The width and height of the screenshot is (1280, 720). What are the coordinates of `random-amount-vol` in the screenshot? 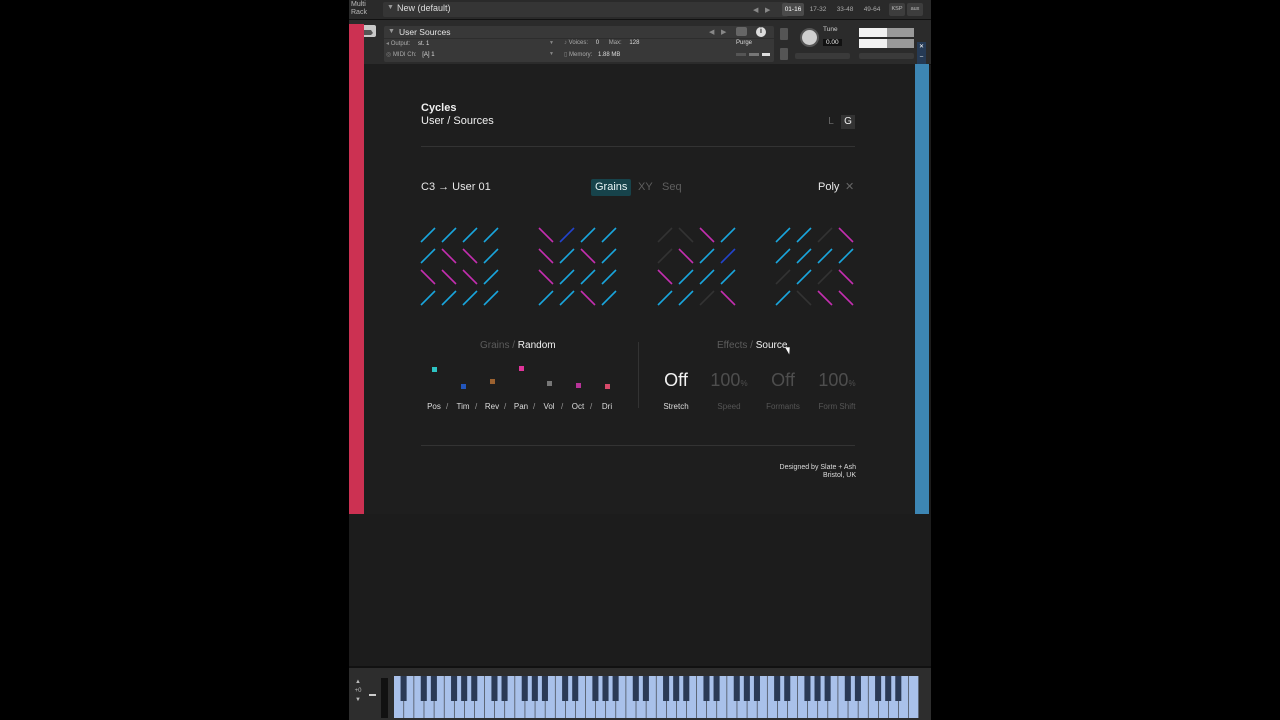 It's located at (549, 384).